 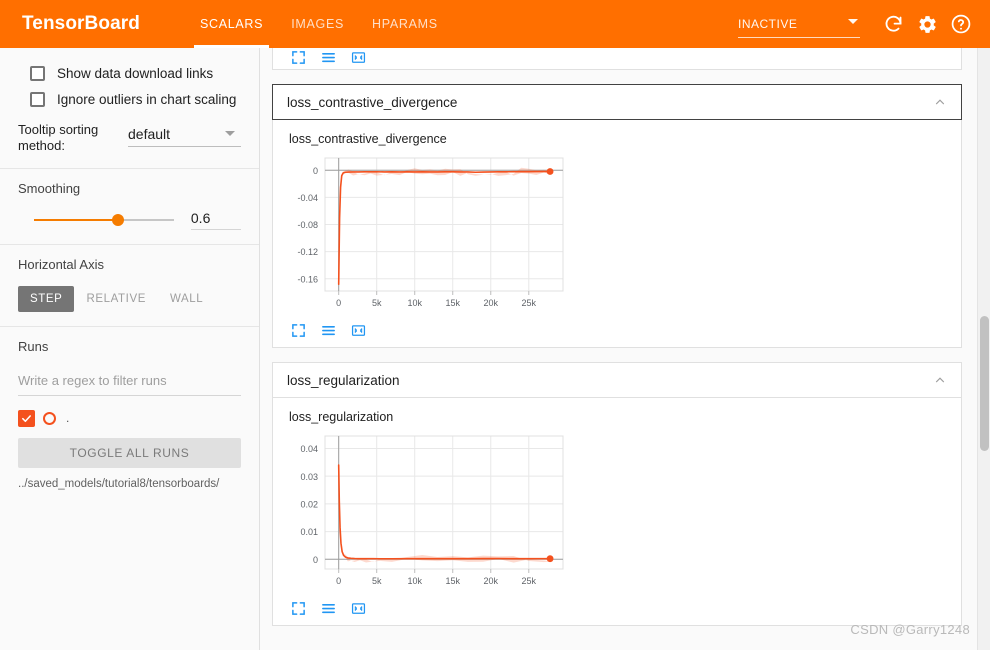 I want to click on ignore-outliers-checkbox, so click(x=37, y=99).